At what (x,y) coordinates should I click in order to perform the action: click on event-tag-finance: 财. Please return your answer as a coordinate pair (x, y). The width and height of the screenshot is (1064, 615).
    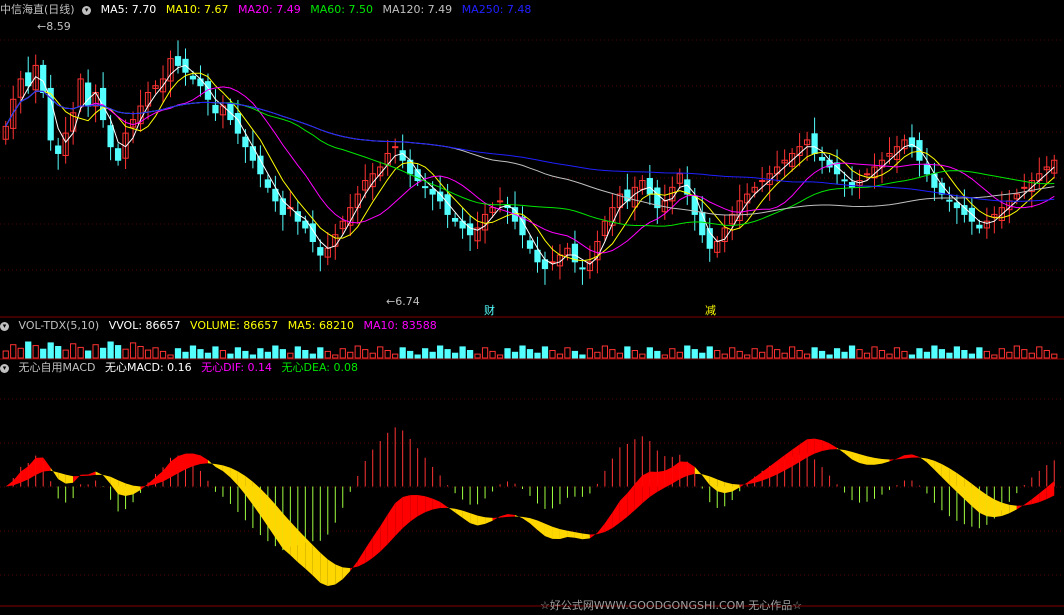
    Looking at the image, I should click on (489, 310).